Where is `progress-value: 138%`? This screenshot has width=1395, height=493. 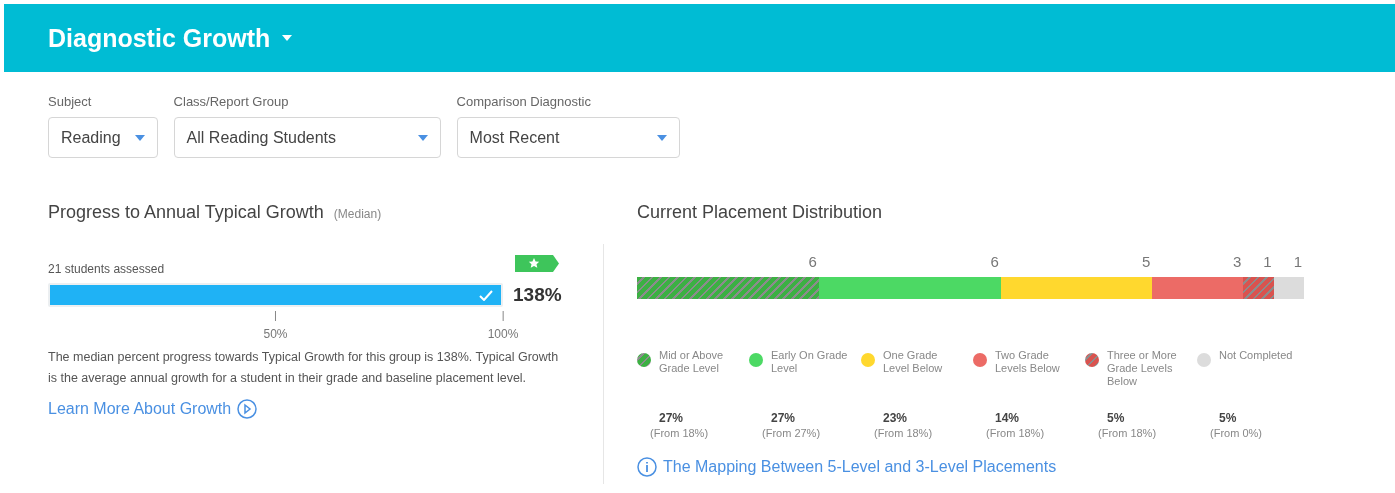 progress-value: 138% is located at coordinates (537, 295).